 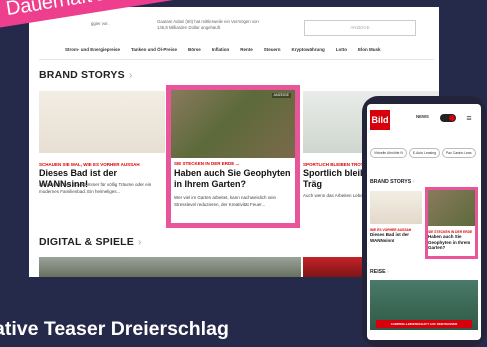 What do you see at coordinates (380, 120) in the screenshot?
I see `bild-logo: Bild` at bounding box center [380, 120].